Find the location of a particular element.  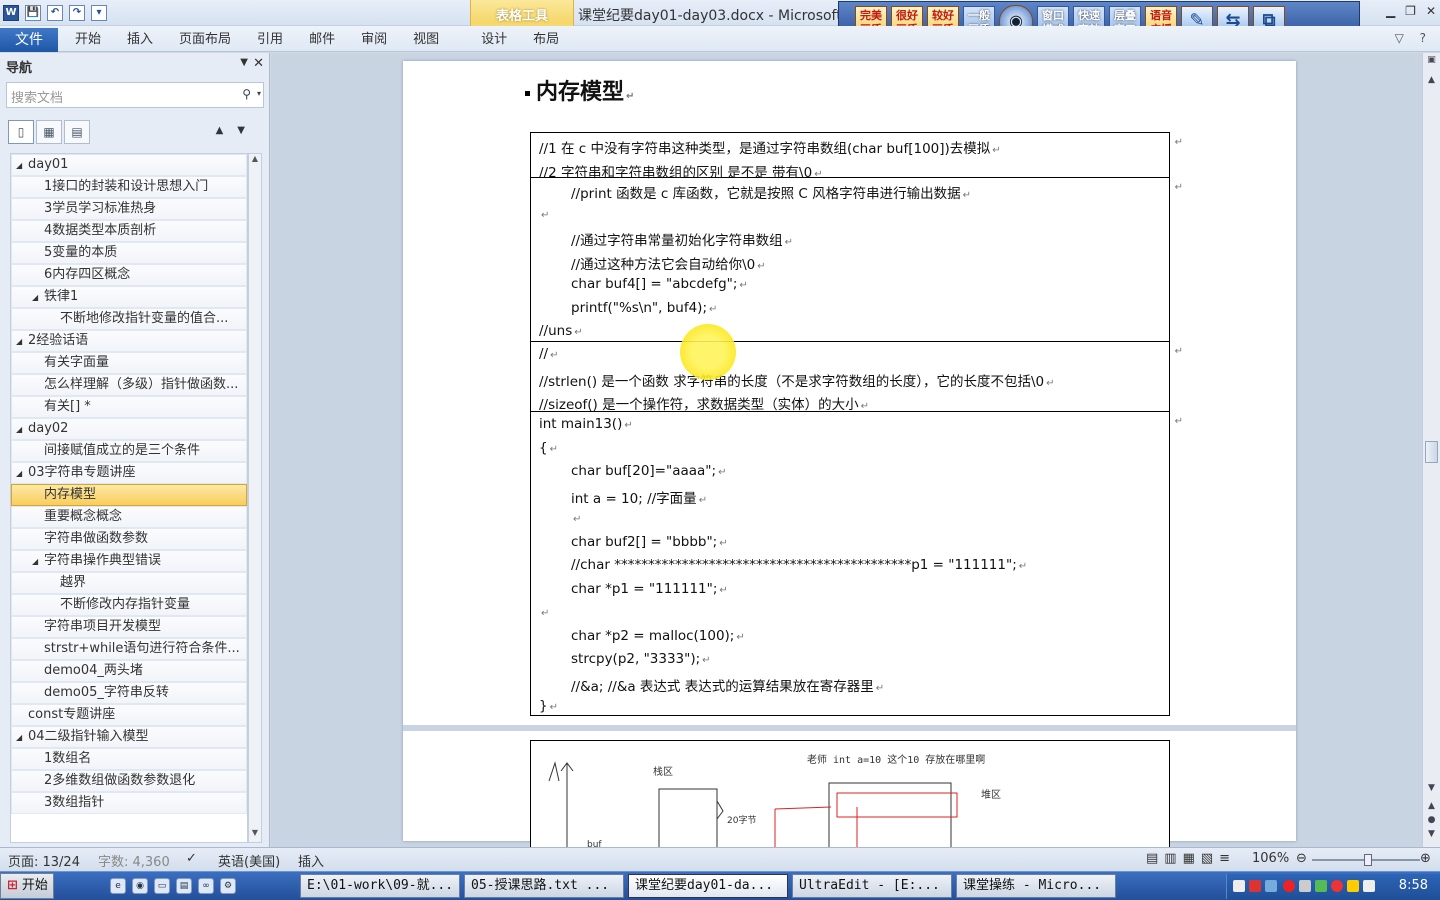

nav-tree-item: demo04_两头堵 is located at coordinates (129, 671).